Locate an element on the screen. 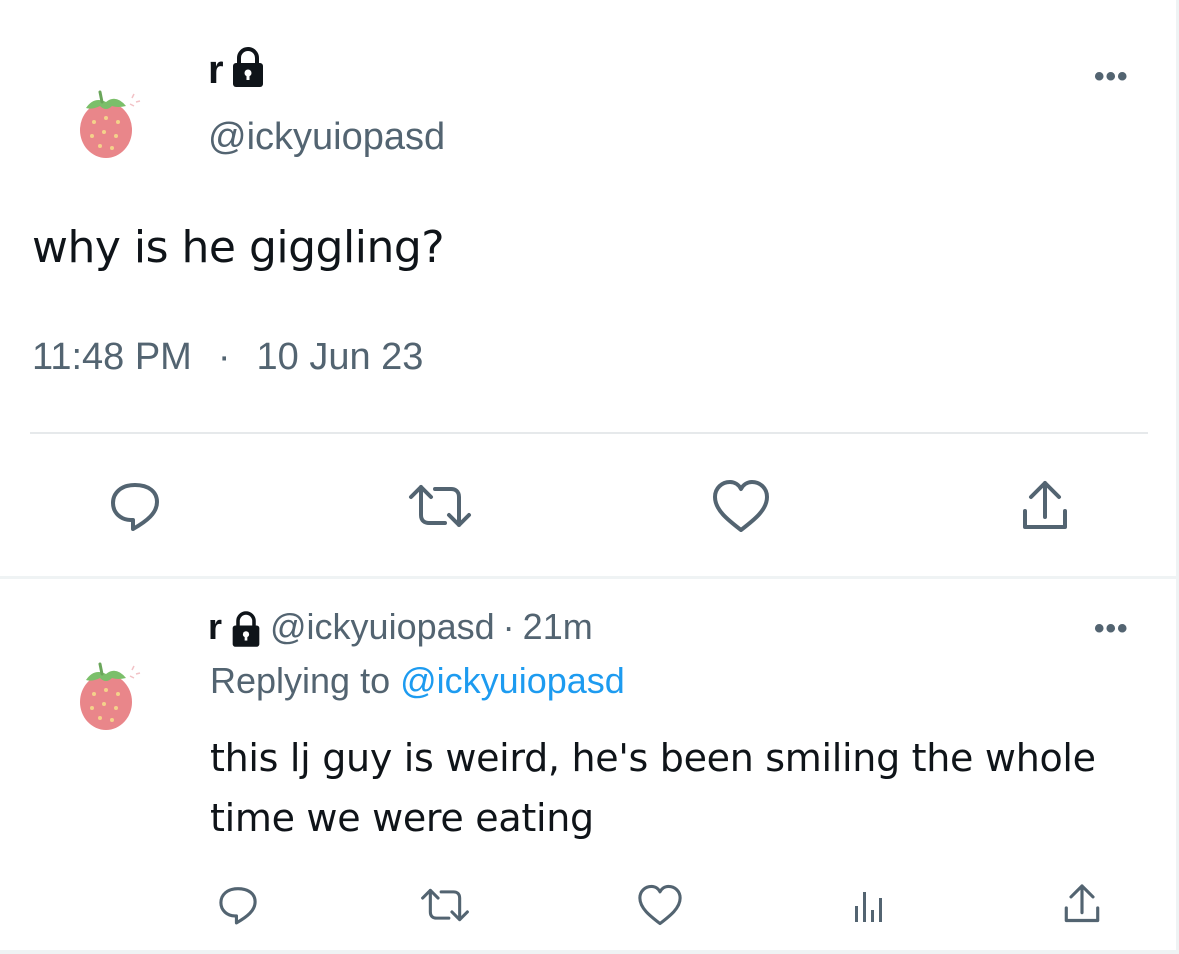  replying-prefix: Replying to is located at coordinates (300, 680).